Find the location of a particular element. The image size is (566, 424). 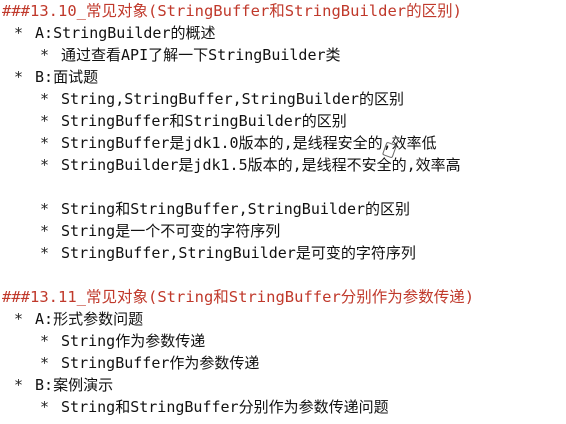

sub-list-item: * StringBuffer是jdk1.0版本的,是线程安全的,效率低 is located at coordinates (238, 143).